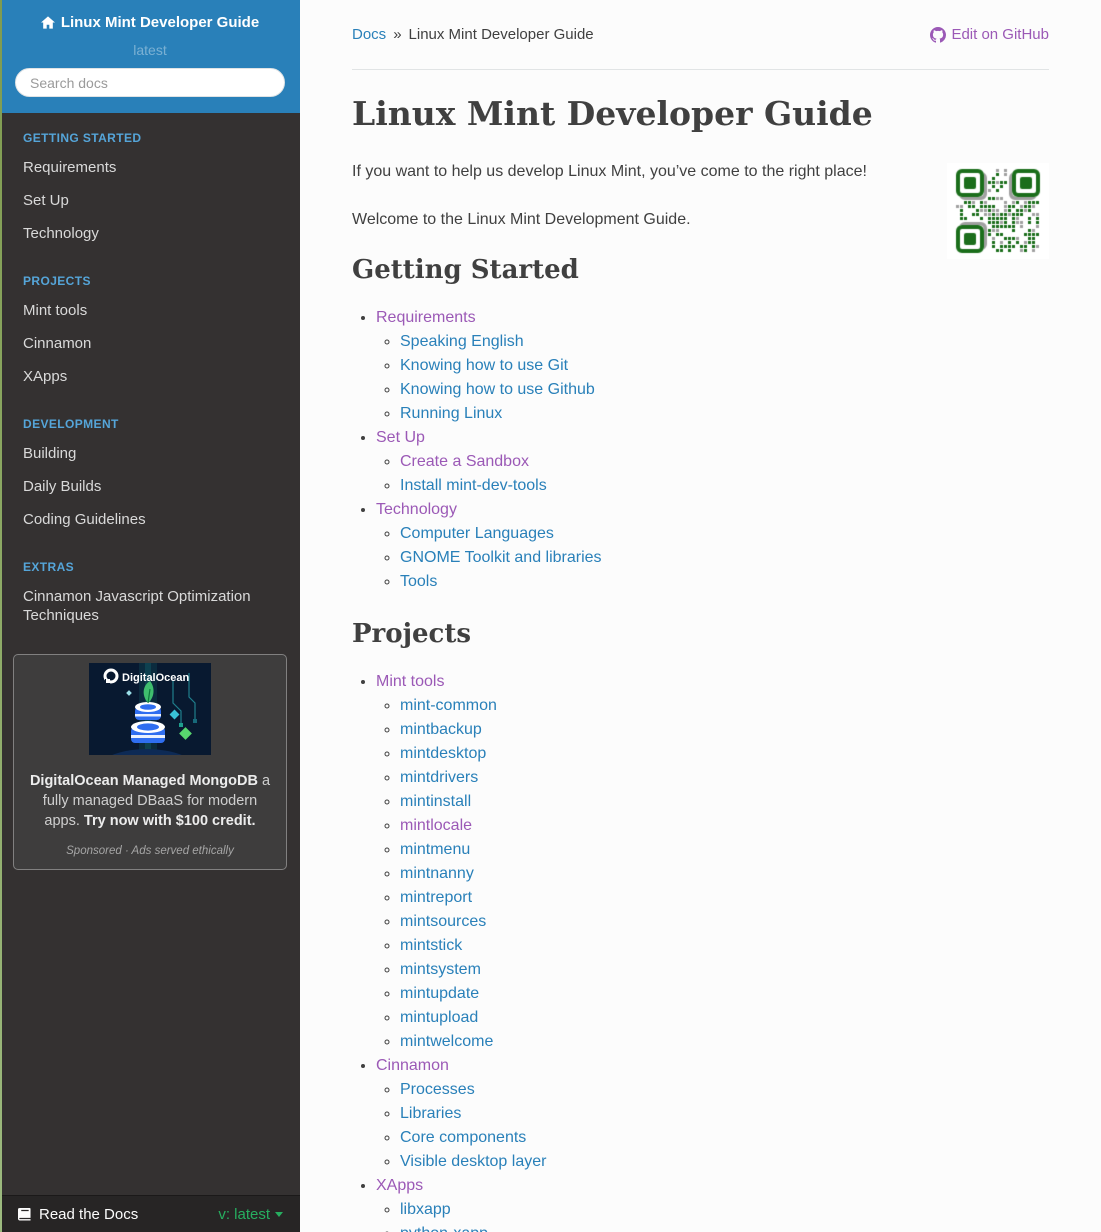 The image size is (1101, 1232). I want to click on qr-code-image, so click(998, 211).